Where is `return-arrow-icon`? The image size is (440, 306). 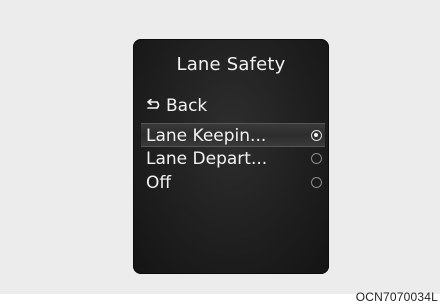 return-arrow-icon is located at coordinates (153, 104).